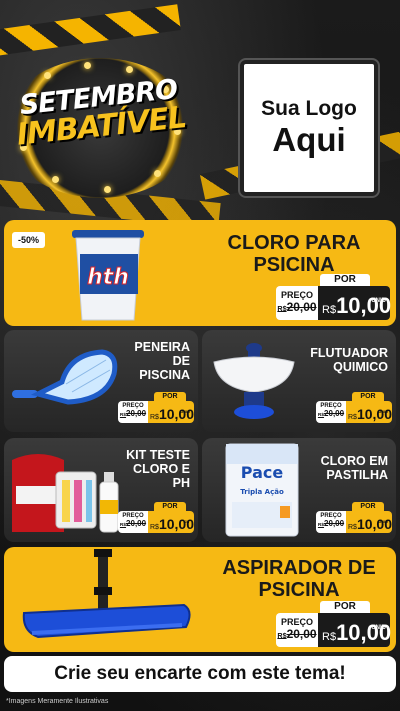 The image size is (400, 711). I want to click on logo-text-line1: Sua Logo, so click(309, 108).